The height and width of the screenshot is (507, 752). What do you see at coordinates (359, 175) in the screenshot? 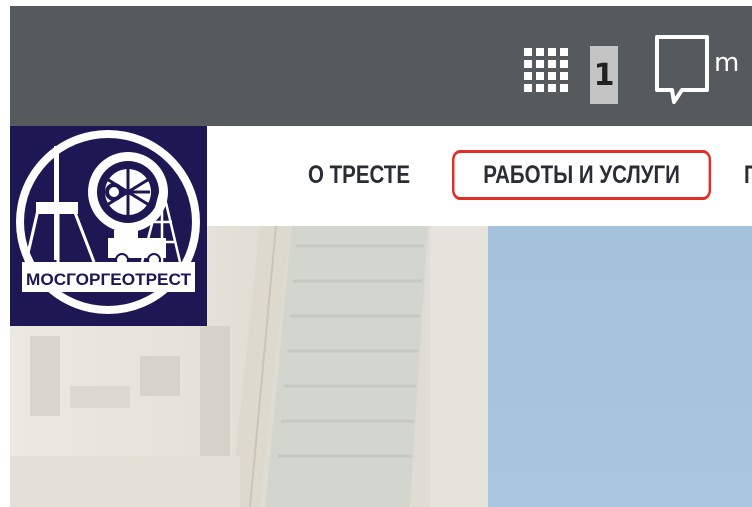
I see `nav-item-about: О ТРЕСТЕ` at bounding box center [359, 175].